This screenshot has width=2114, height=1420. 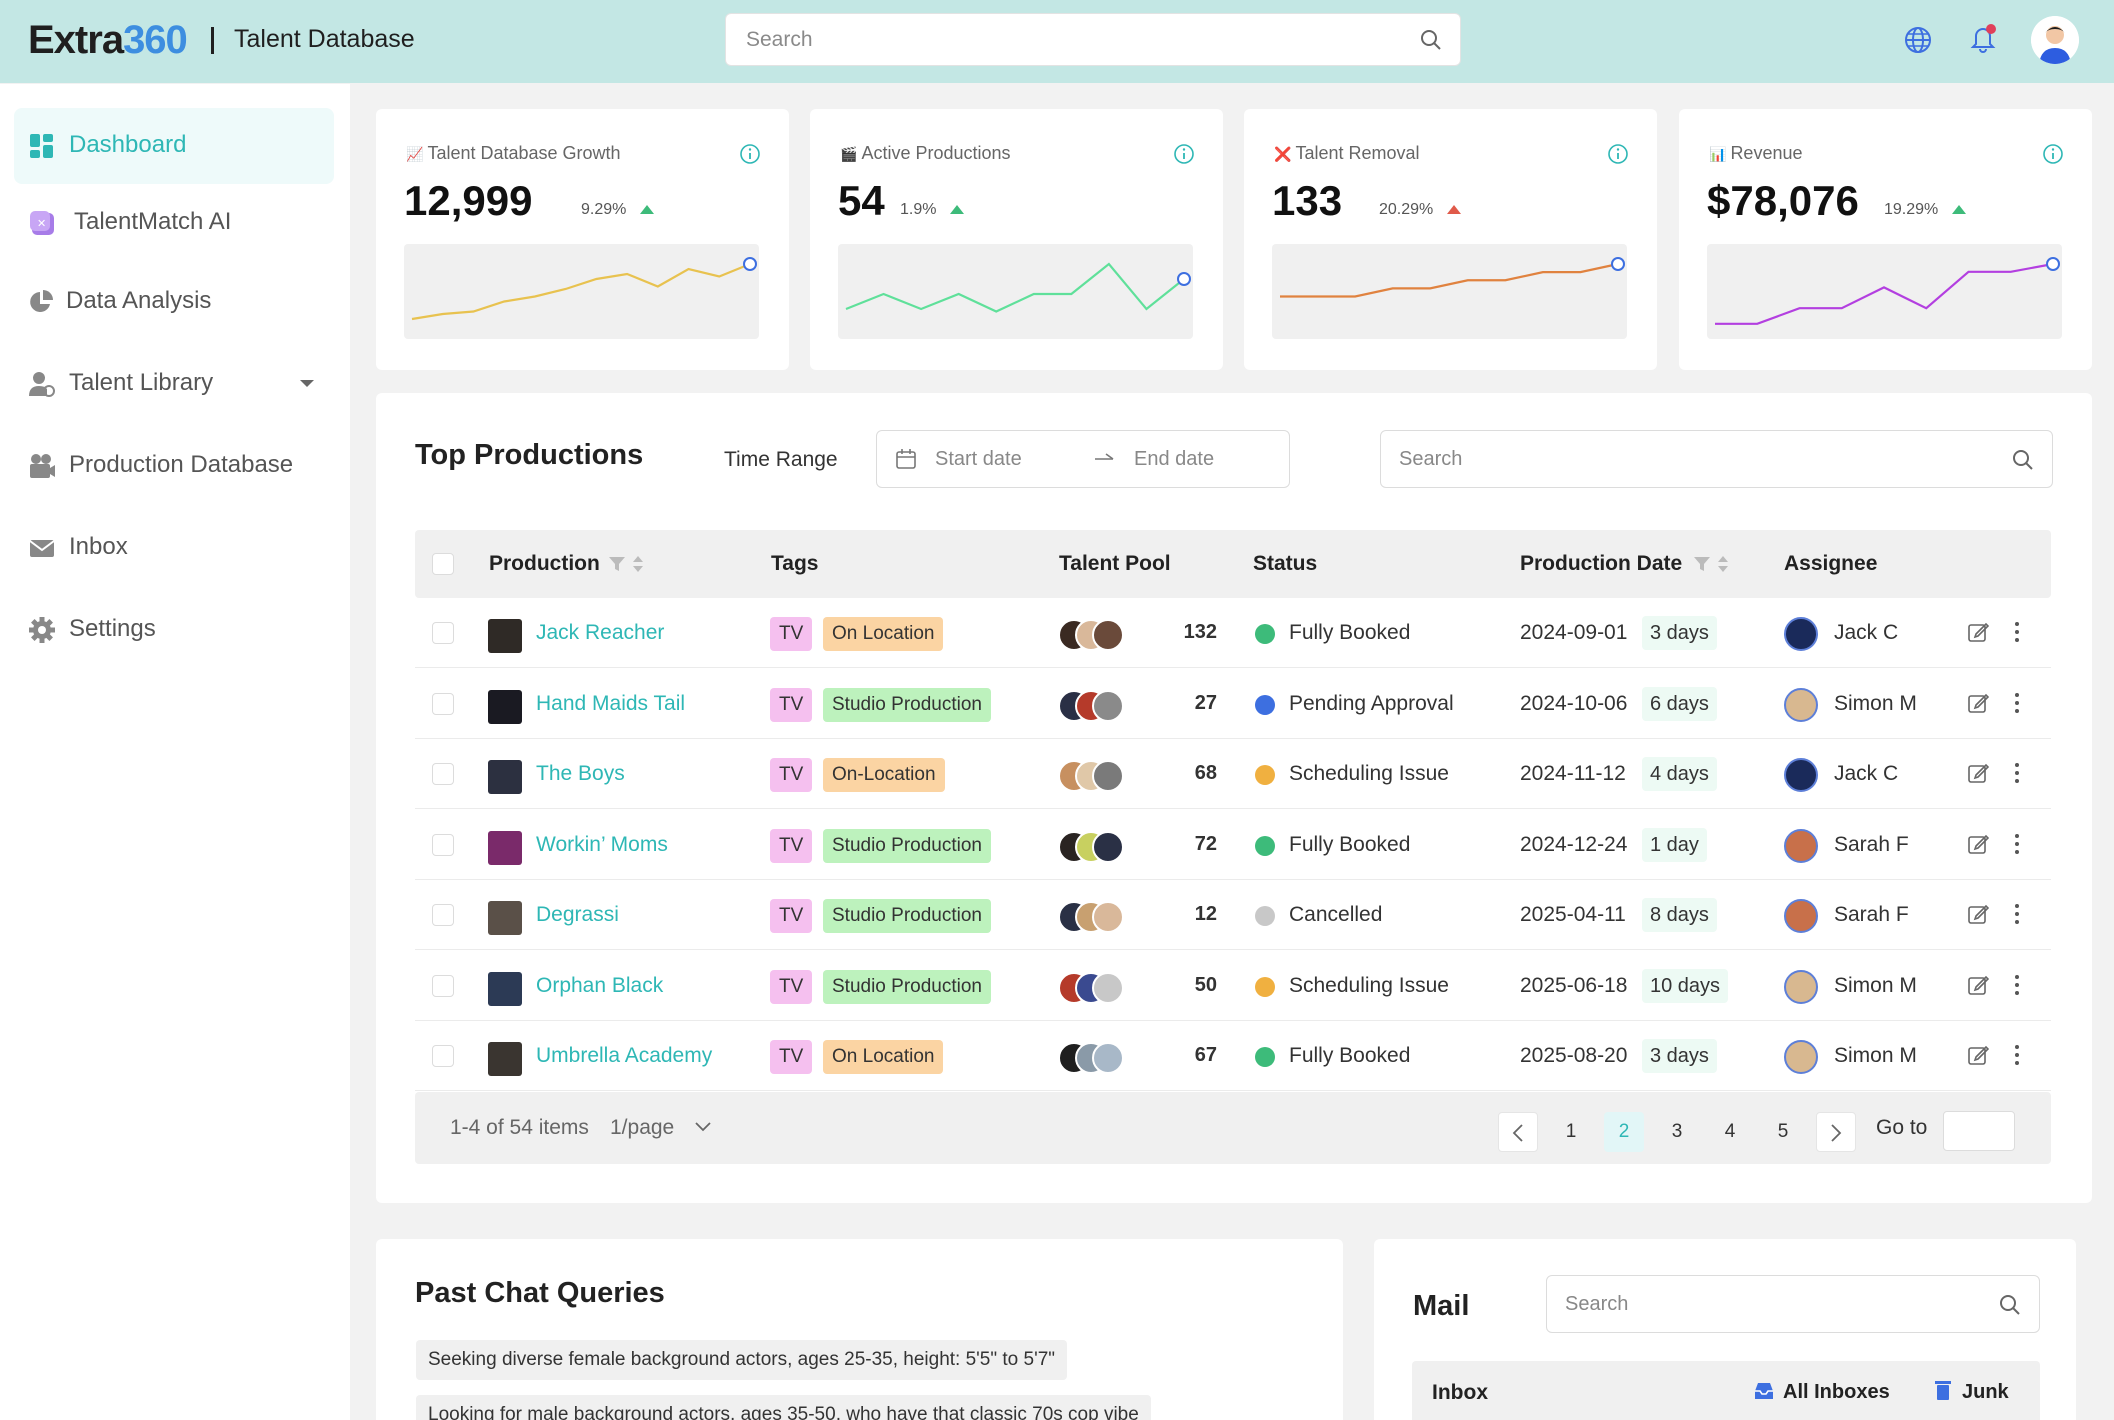 What do you see at coordinates (978, 459) in the screenshot?
I see `start-date-input: Start date` at bounding box center [978, 459].